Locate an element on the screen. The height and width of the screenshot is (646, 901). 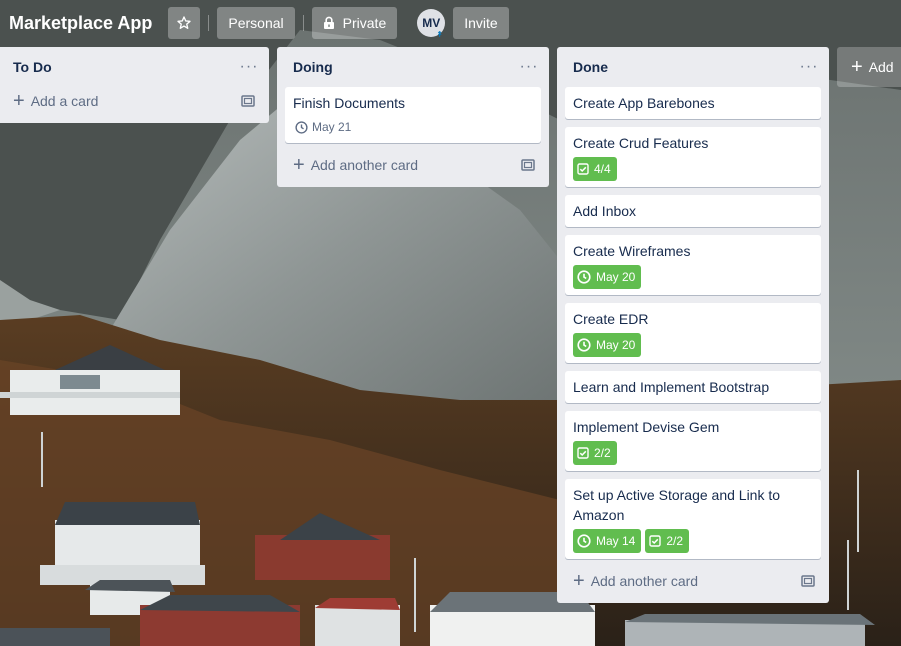
add-list-button: + Add is located at coordinates (869, 67).